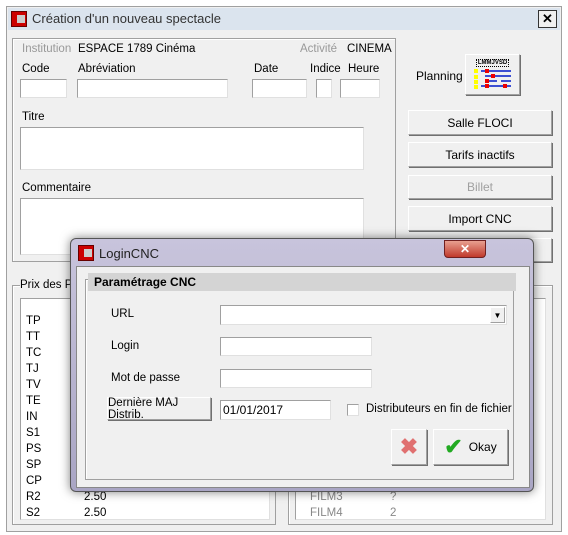 The image size is (568, 535). What do you see at coordinates (393, 513) in the screenshot?
I see `film-value: 2` at bounding box center [393, 513].